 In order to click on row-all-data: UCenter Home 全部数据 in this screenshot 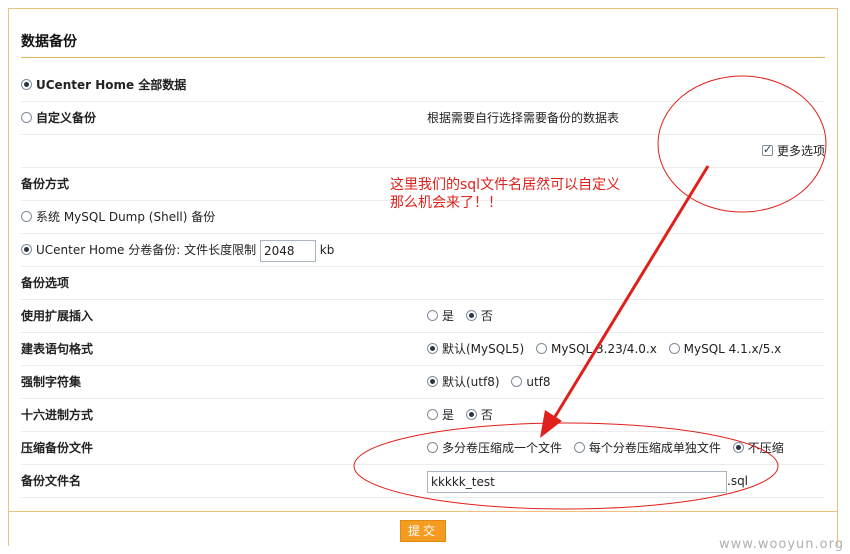, I will do `click(423, 85)`.